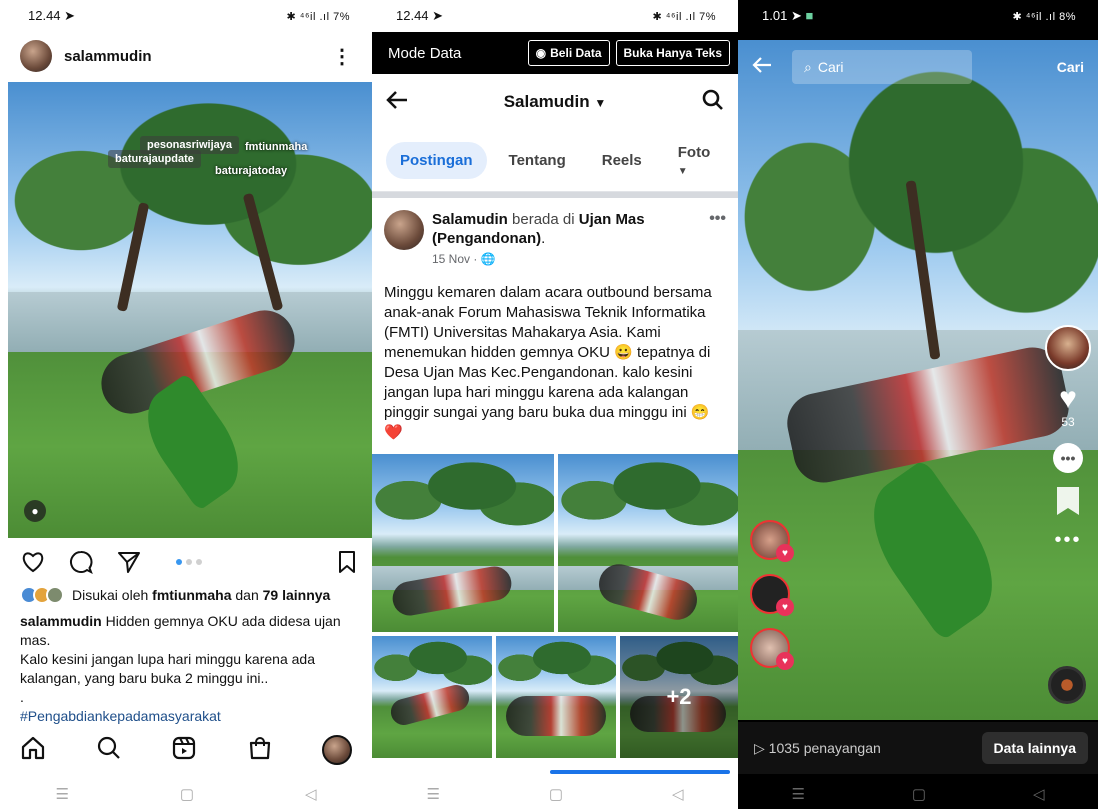  I want to click on home-icon, so click(33, 750).